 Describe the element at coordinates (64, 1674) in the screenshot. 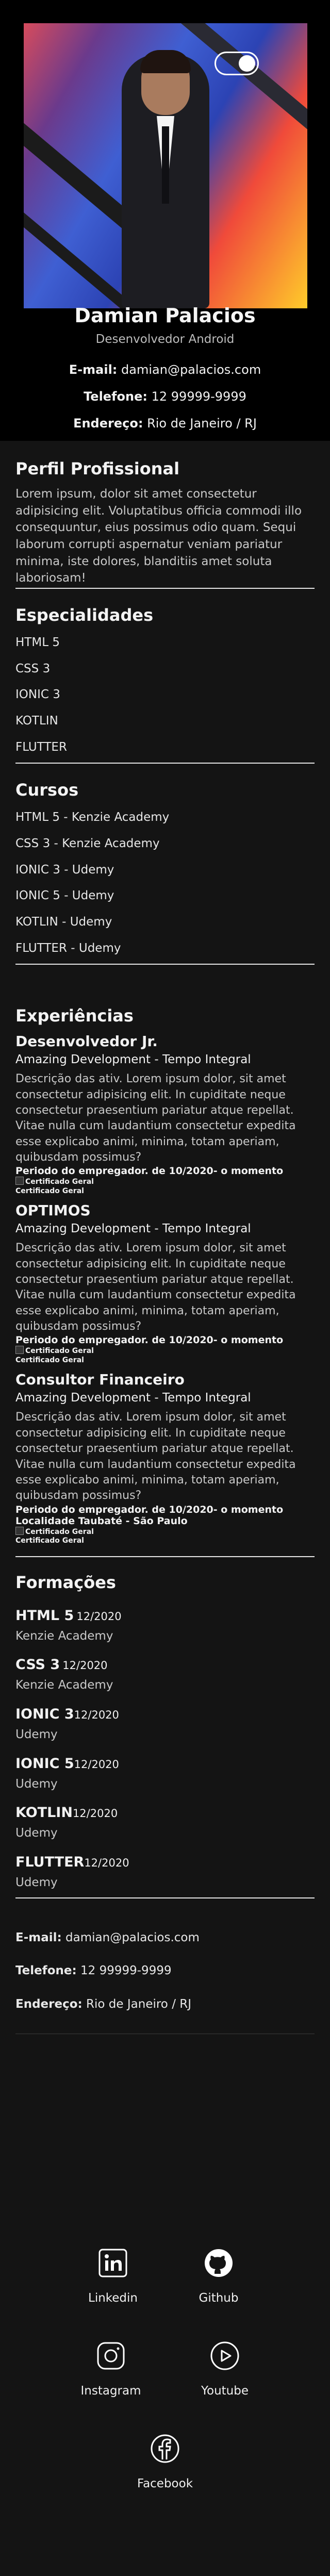

I see `formacao-item: CSS 3 12/2020 Kenzie Academy` at that location.